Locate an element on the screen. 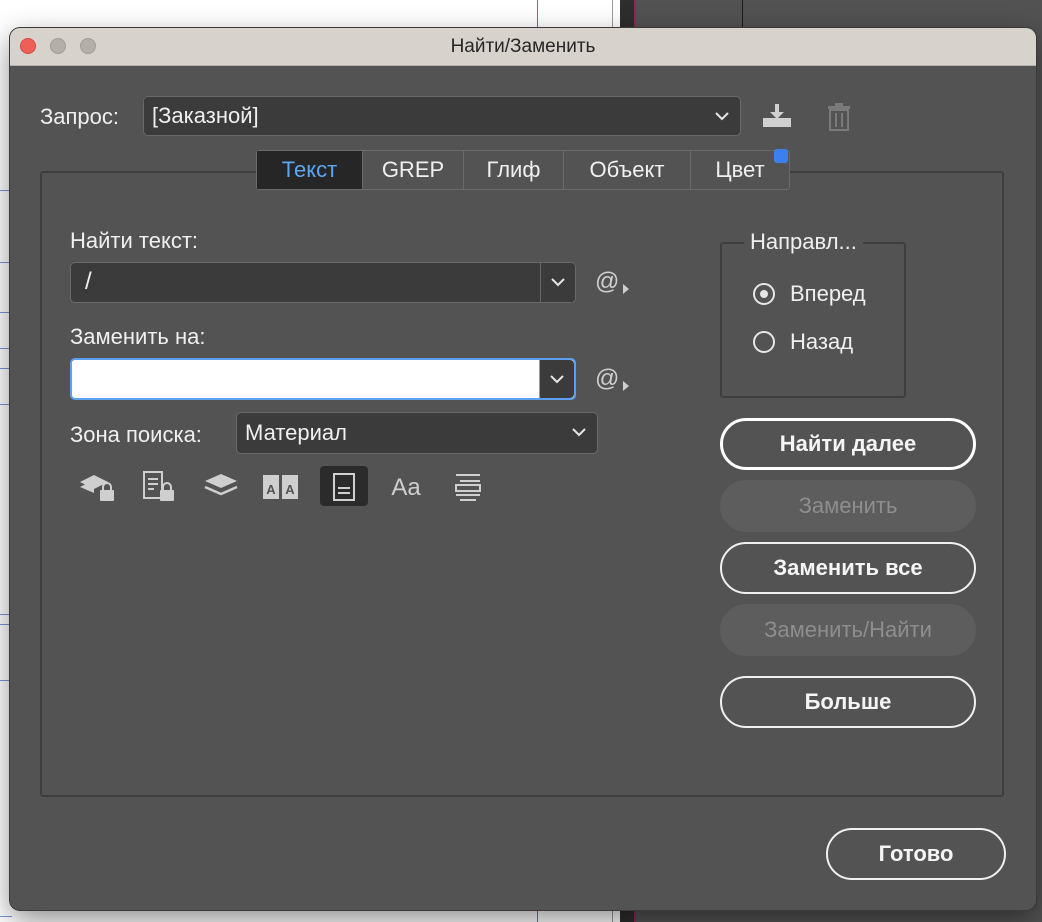 This screenshot has height=922, width=1042. whole-word-icon is located at coordinates (468, 486).